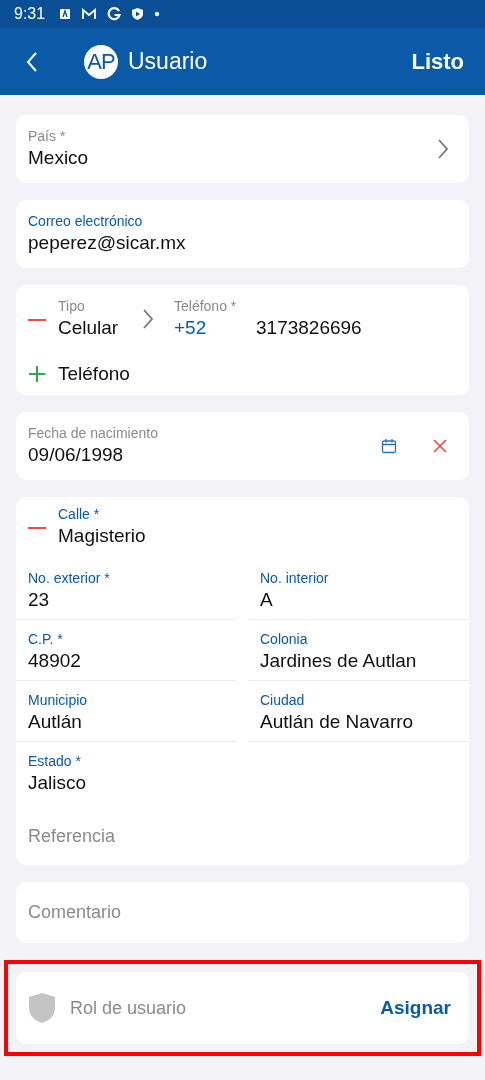 The image size is (485, 1080). I want to click on field-value: Autlán de Navarro, so click(337, 722).